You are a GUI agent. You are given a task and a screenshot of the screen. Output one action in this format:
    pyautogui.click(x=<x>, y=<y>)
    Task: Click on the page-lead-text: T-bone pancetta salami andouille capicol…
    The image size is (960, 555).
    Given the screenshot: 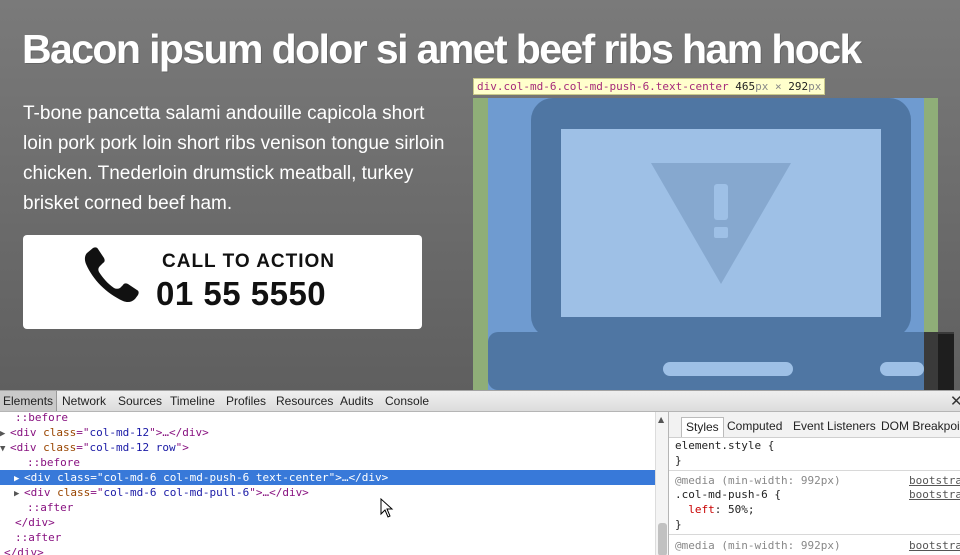 What is the action you would take?
    pyautogui.click(x=234, y=158)
    